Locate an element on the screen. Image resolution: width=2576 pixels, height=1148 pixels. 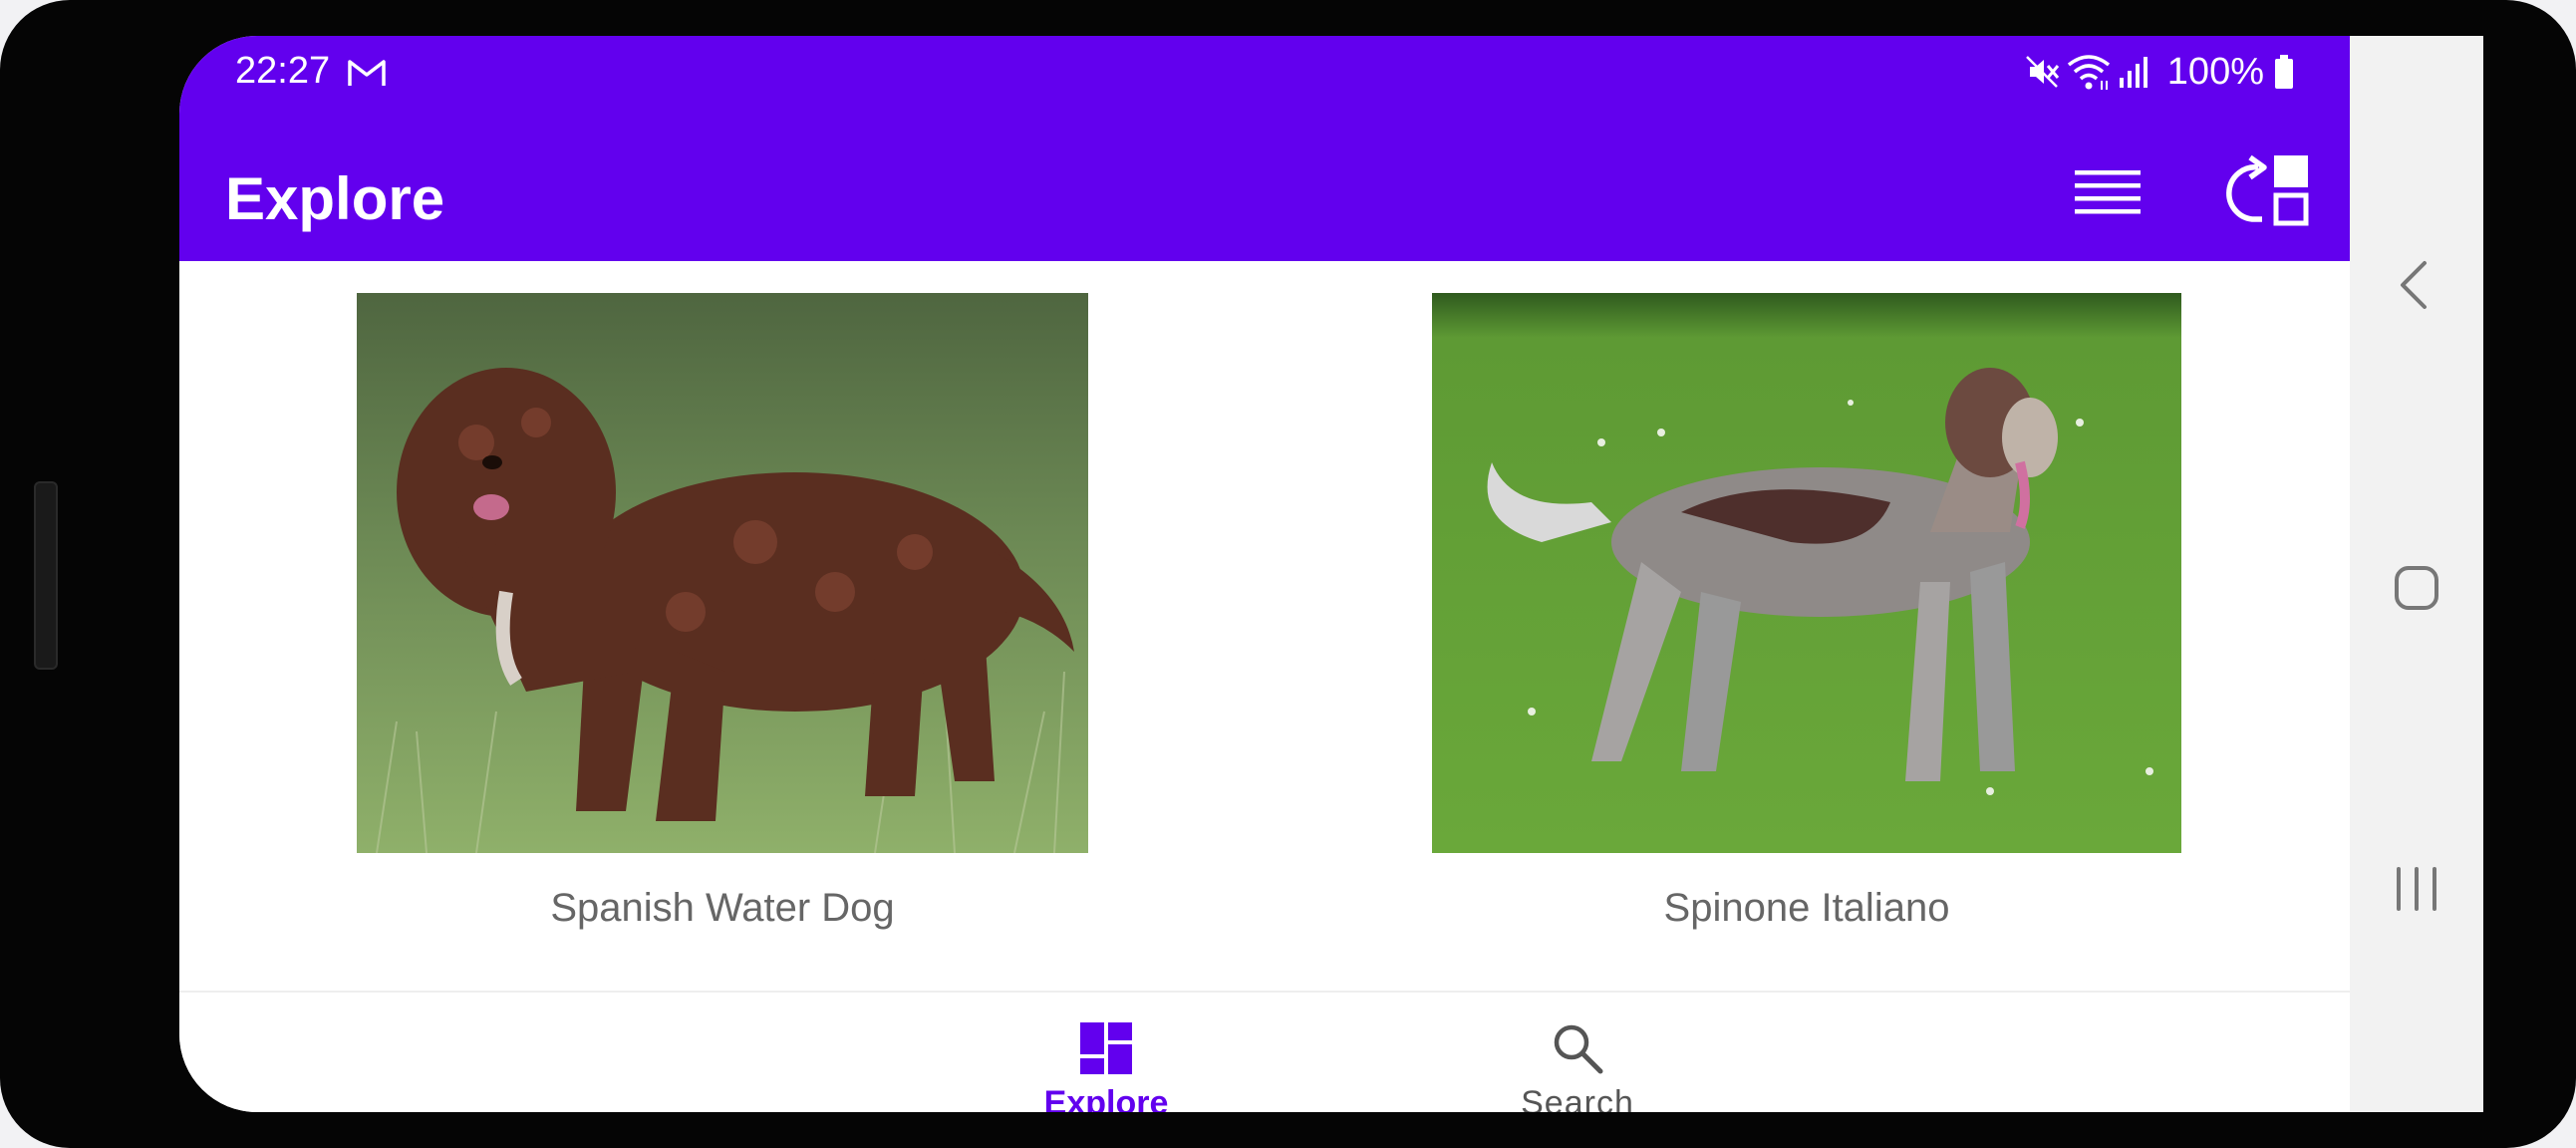
rotate-layout-icon is located at coordinates (2267, 190).